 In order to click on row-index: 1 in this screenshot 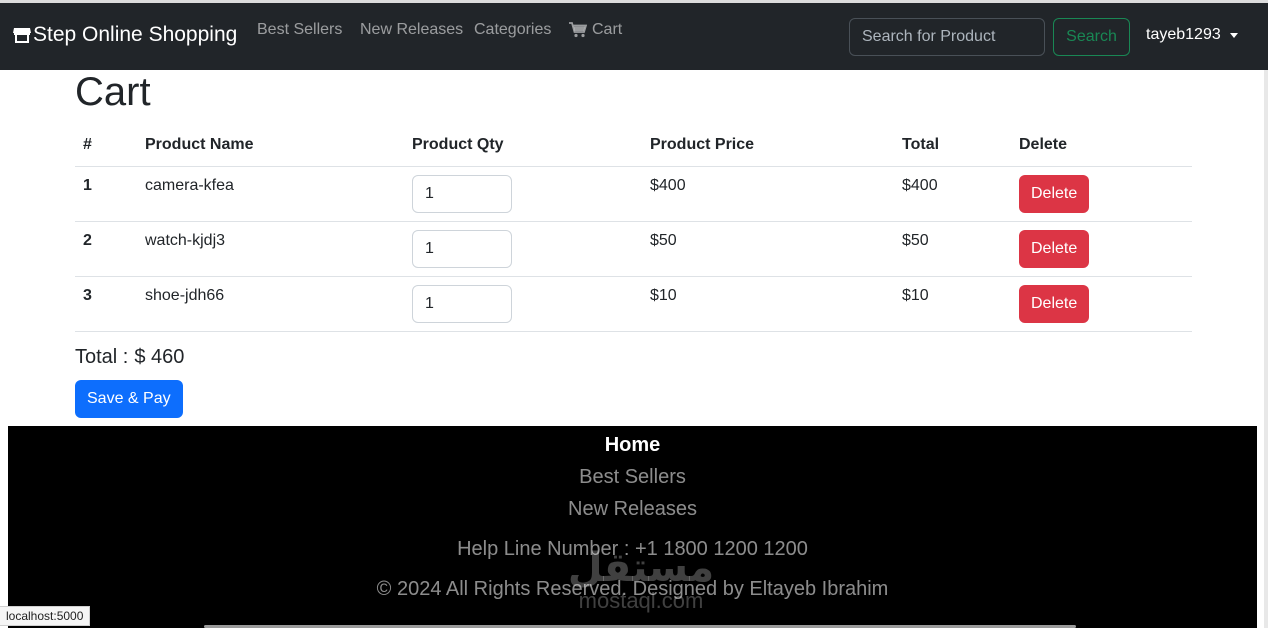, I will do `click(106, 194)`.